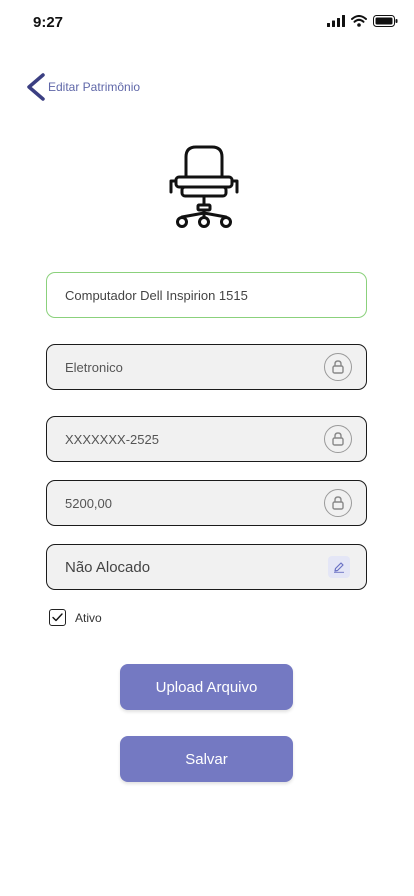  I want to click on page-title: Editar Patrimônio, so click(94, 87).